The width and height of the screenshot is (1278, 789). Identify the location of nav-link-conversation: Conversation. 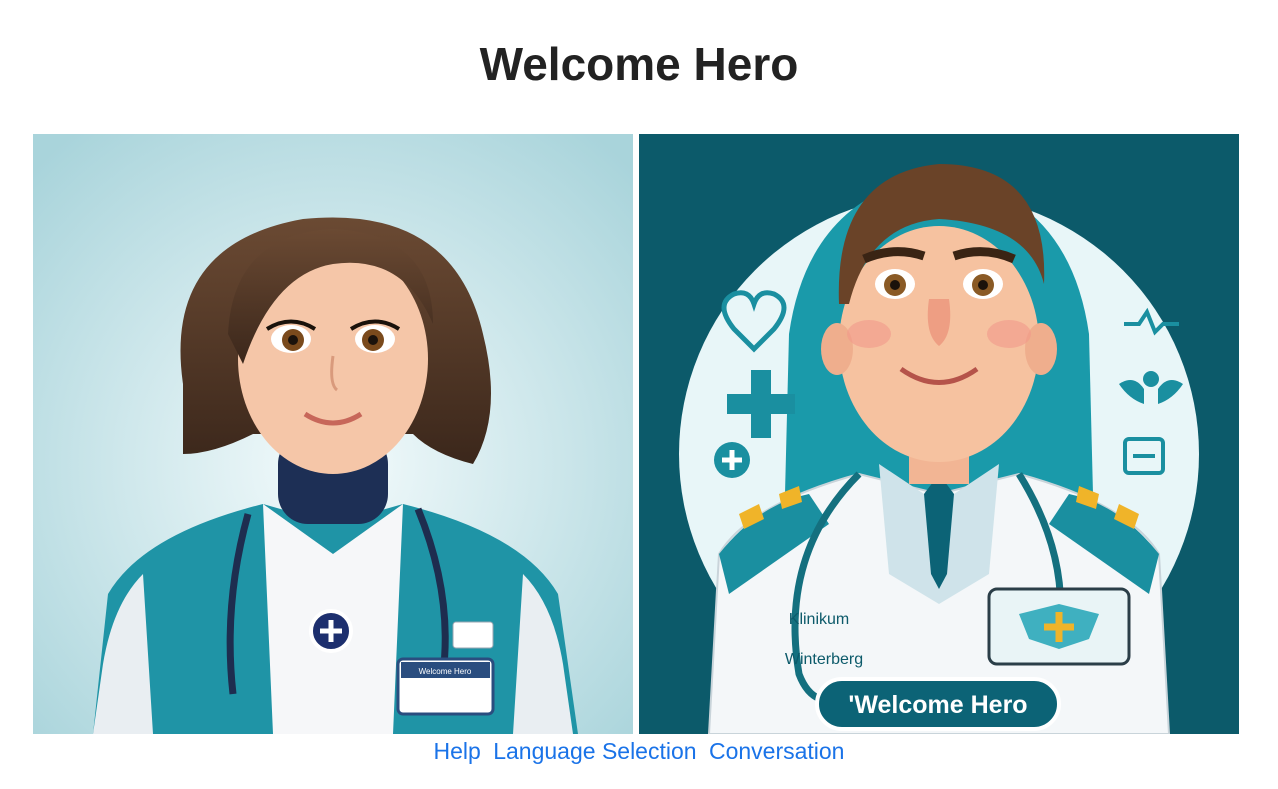
(777, 751).